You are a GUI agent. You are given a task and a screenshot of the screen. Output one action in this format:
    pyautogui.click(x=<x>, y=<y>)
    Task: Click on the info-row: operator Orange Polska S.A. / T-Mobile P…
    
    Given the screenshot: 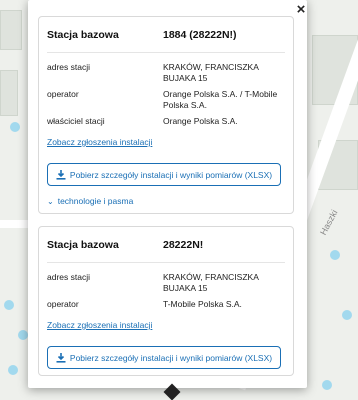 What is the action you would take?
    pyautogui.click(x=166, y=100)
    